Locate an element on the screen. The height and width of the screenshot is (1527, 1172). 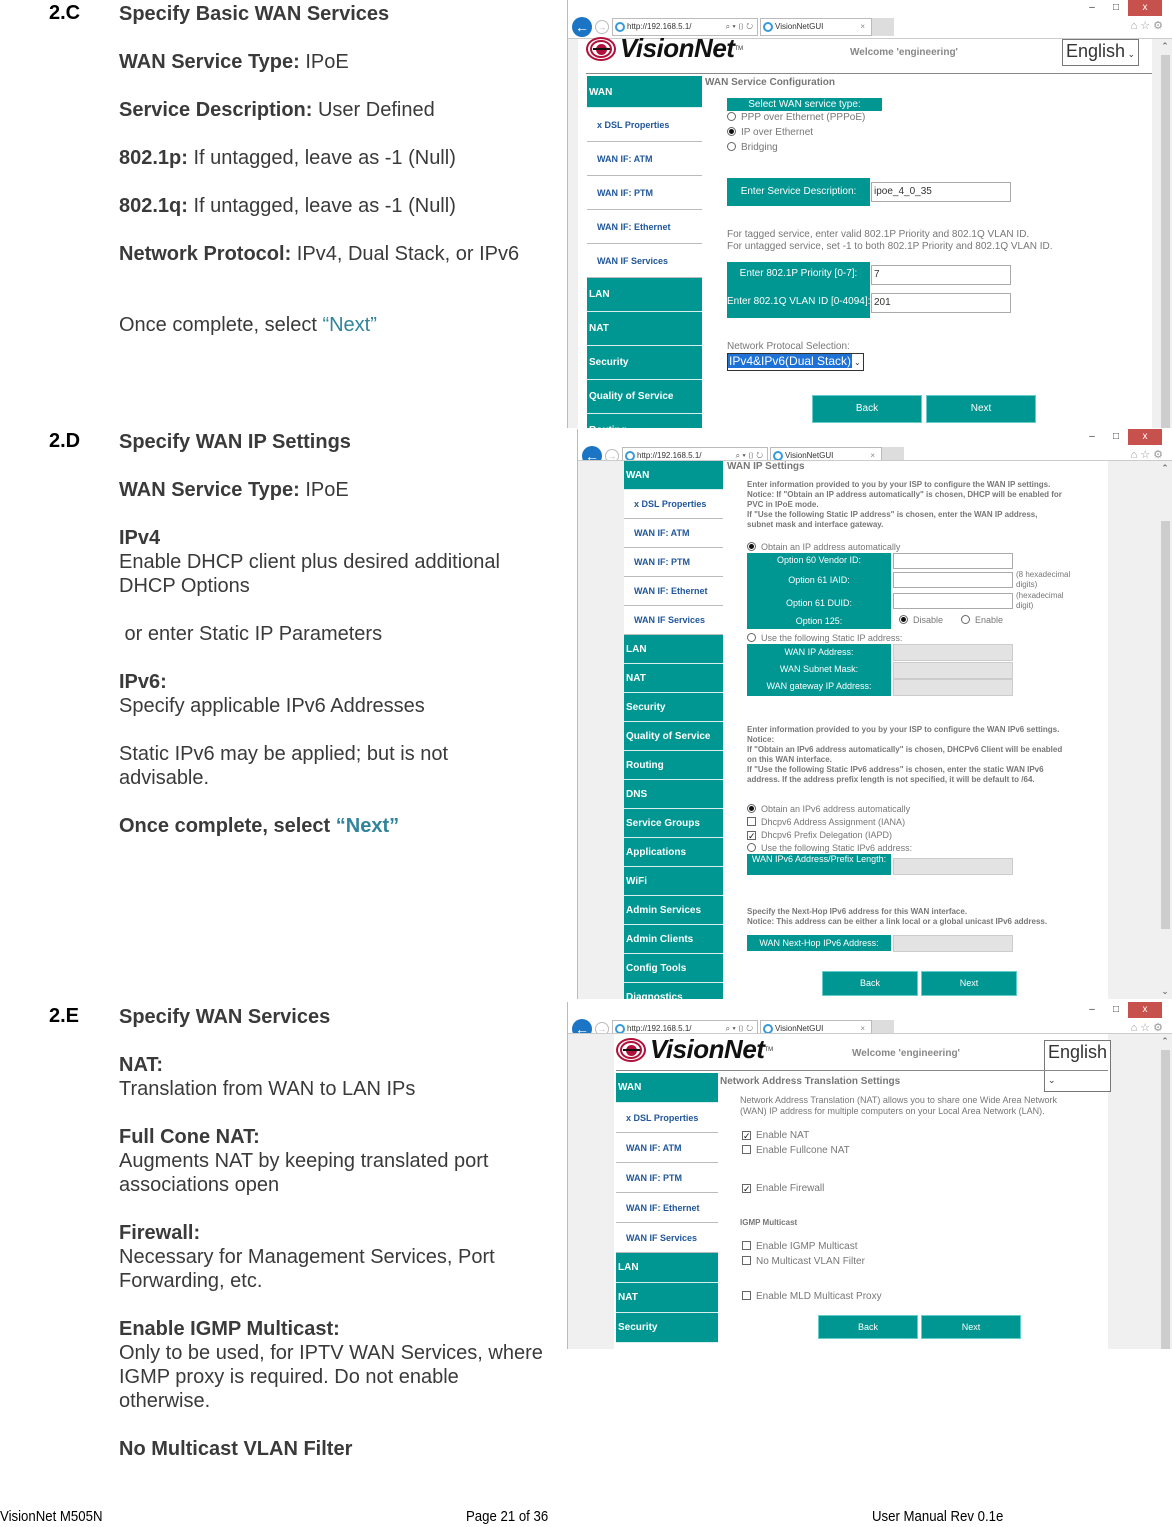
sidebar-item-dns: DNS is located at coordinates (673, 794).